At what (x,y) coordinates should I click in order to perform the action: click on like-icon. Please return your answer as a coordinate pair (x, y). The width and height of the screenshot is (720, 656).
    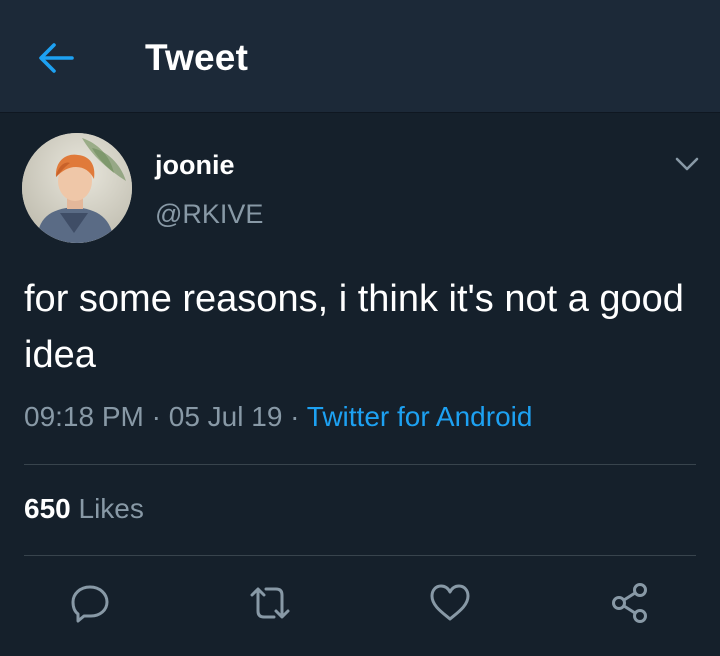
    Looking at the image, I should click on (450, 602).